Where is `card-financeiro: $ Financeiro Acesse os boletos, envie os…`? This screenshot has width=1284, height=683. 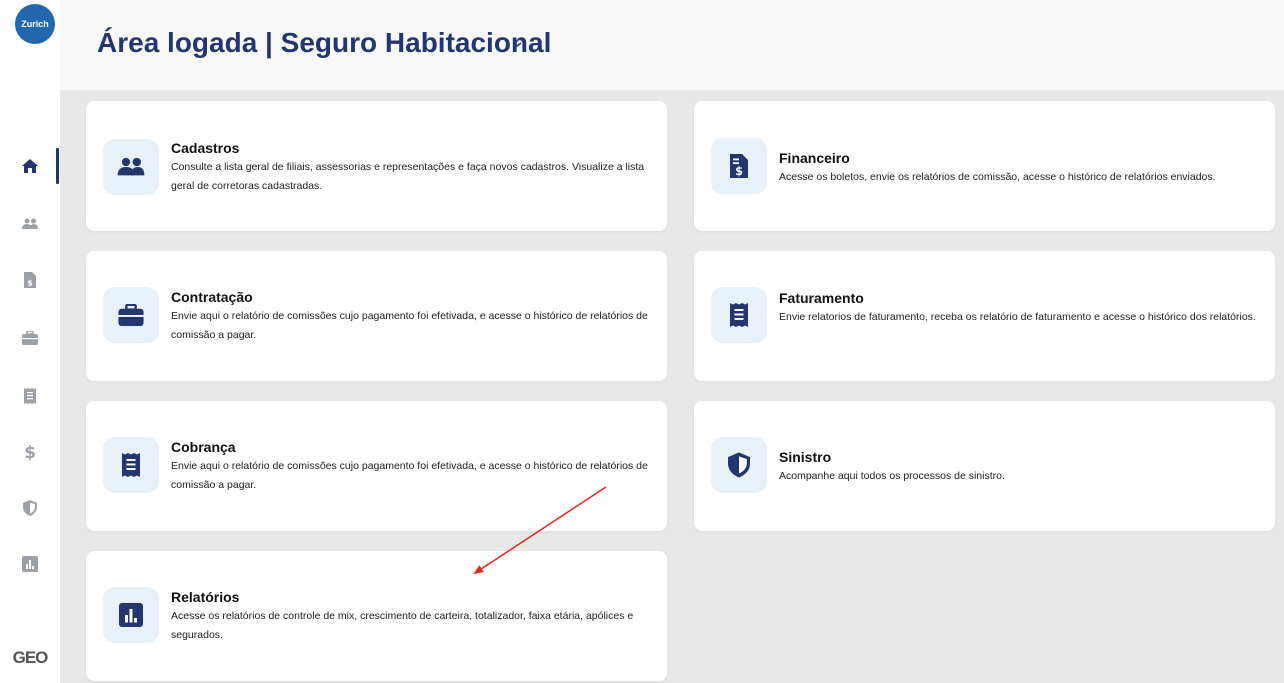
card-financeiro: $ Financeiro Acesse os boletos, envie os… is located at coordinates (984, 166).